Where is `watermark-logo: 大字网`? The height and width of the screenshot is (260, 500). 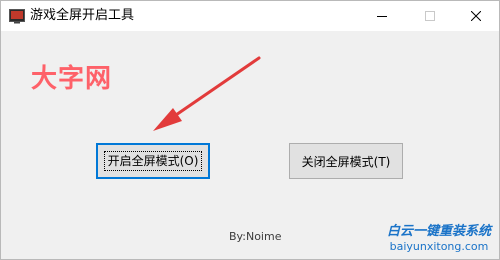
watermark-logo: 大字网 is located at coordinates (72, 79).